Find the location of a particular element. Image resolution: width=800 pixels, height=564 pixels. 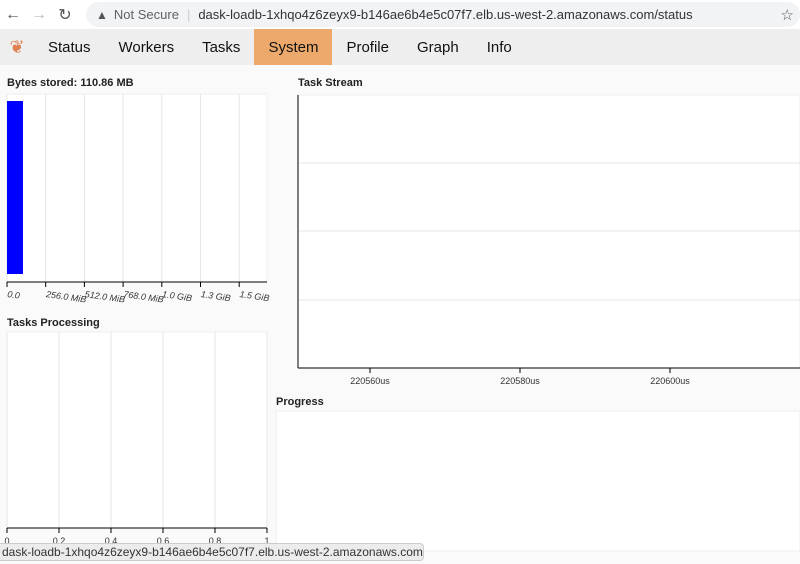

tick-label: 1.5 GiB is located at coordinates (254, 296).